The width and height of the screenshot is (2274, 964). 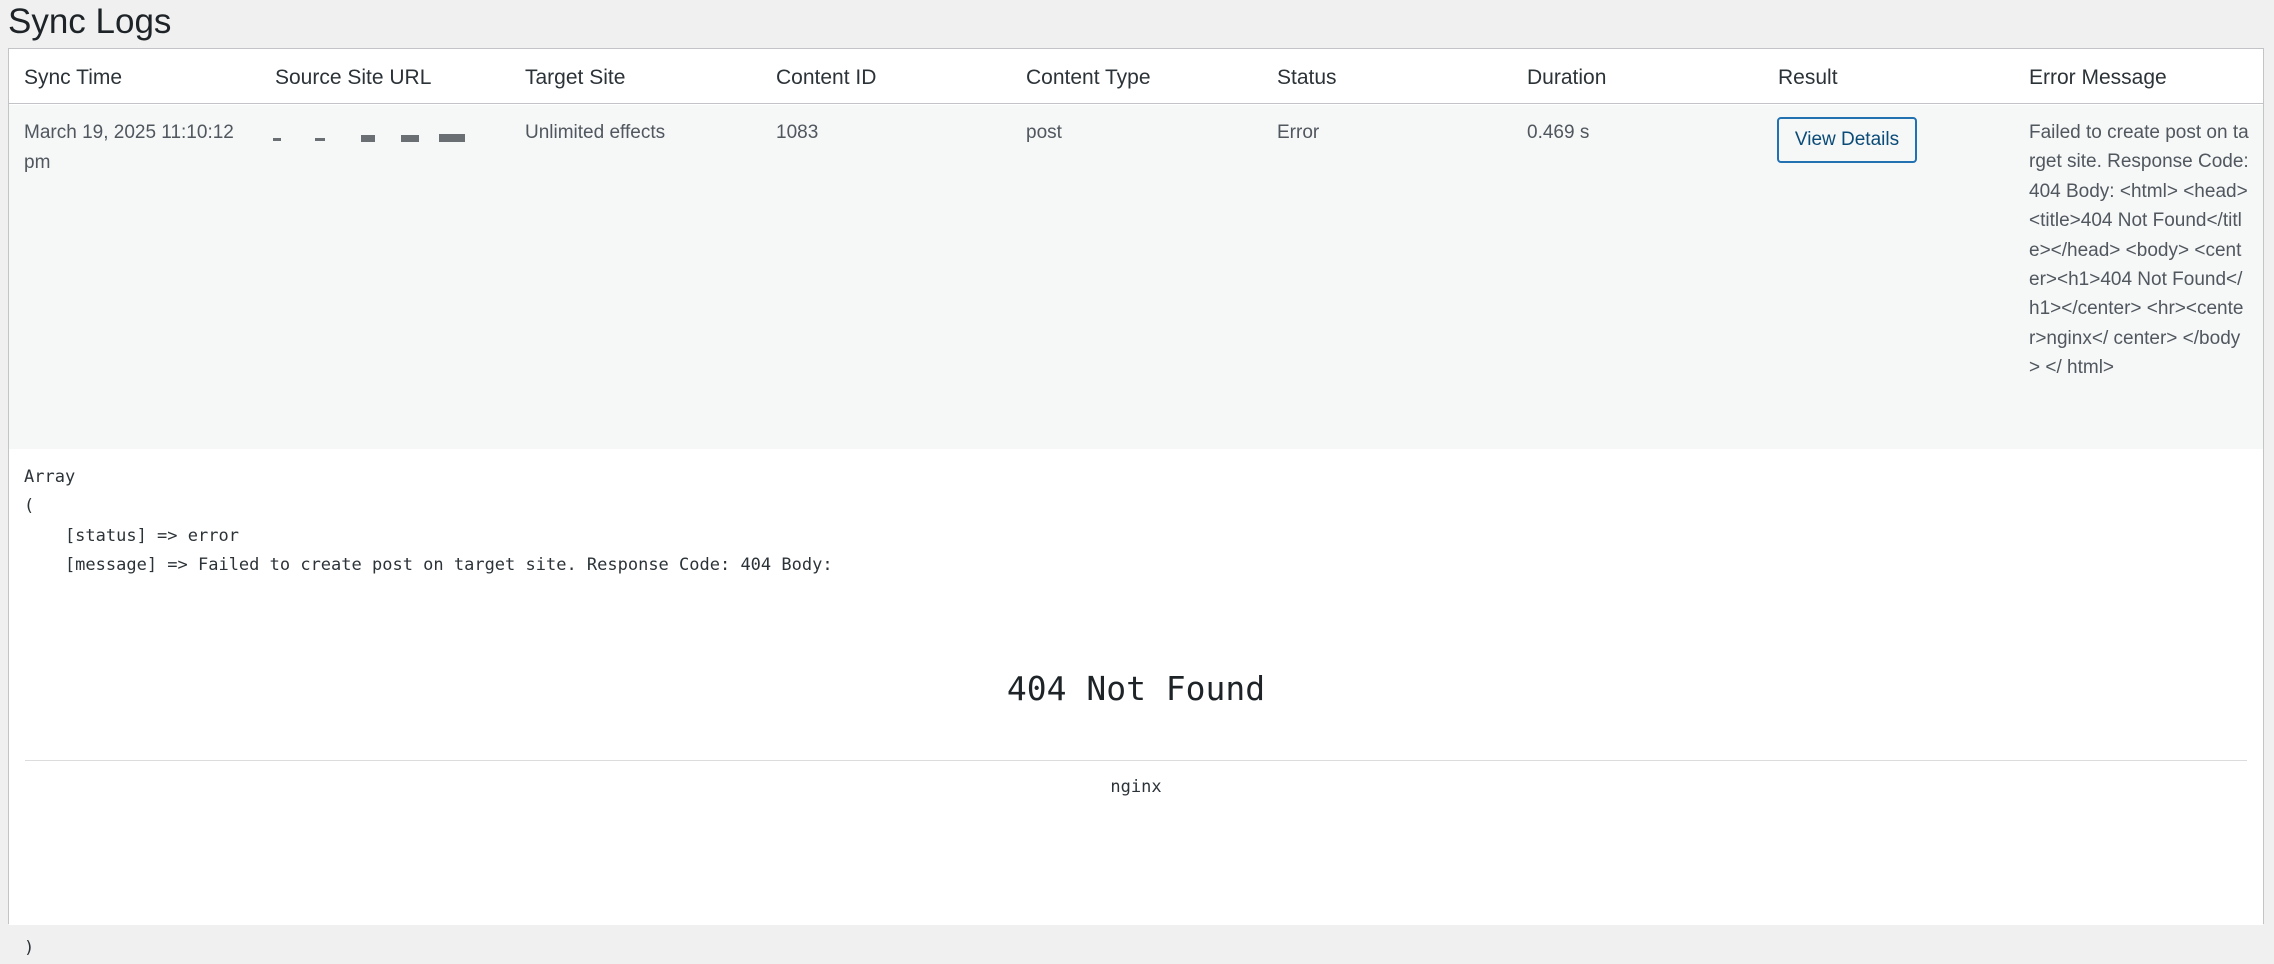 What do you see at coordinates (1847, 140) in the screenshot?
I see `view-details-button: View Details` at bounding box center [1847, 140].